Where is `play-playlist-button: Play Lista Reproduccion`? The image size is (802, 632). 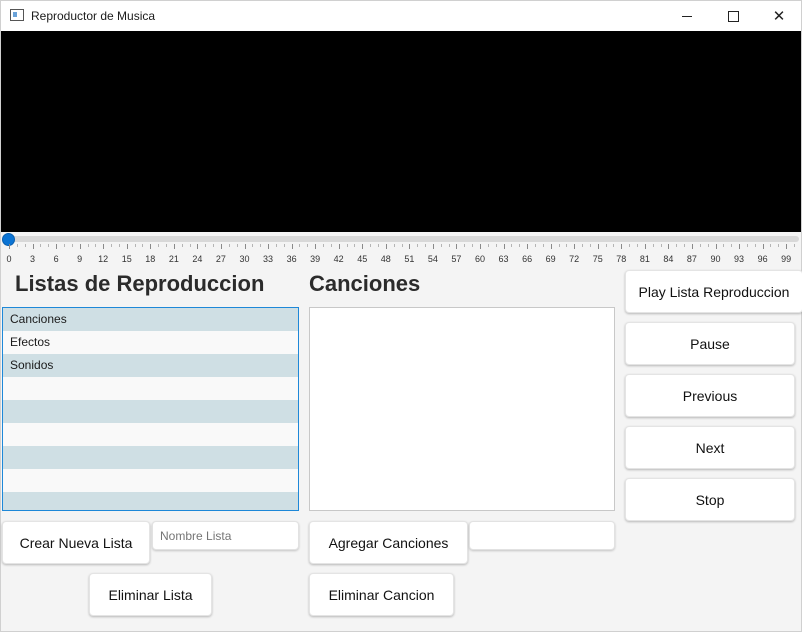
play-playlist-button: Play Lista Reproduccion is located at coordinates (713, 291).